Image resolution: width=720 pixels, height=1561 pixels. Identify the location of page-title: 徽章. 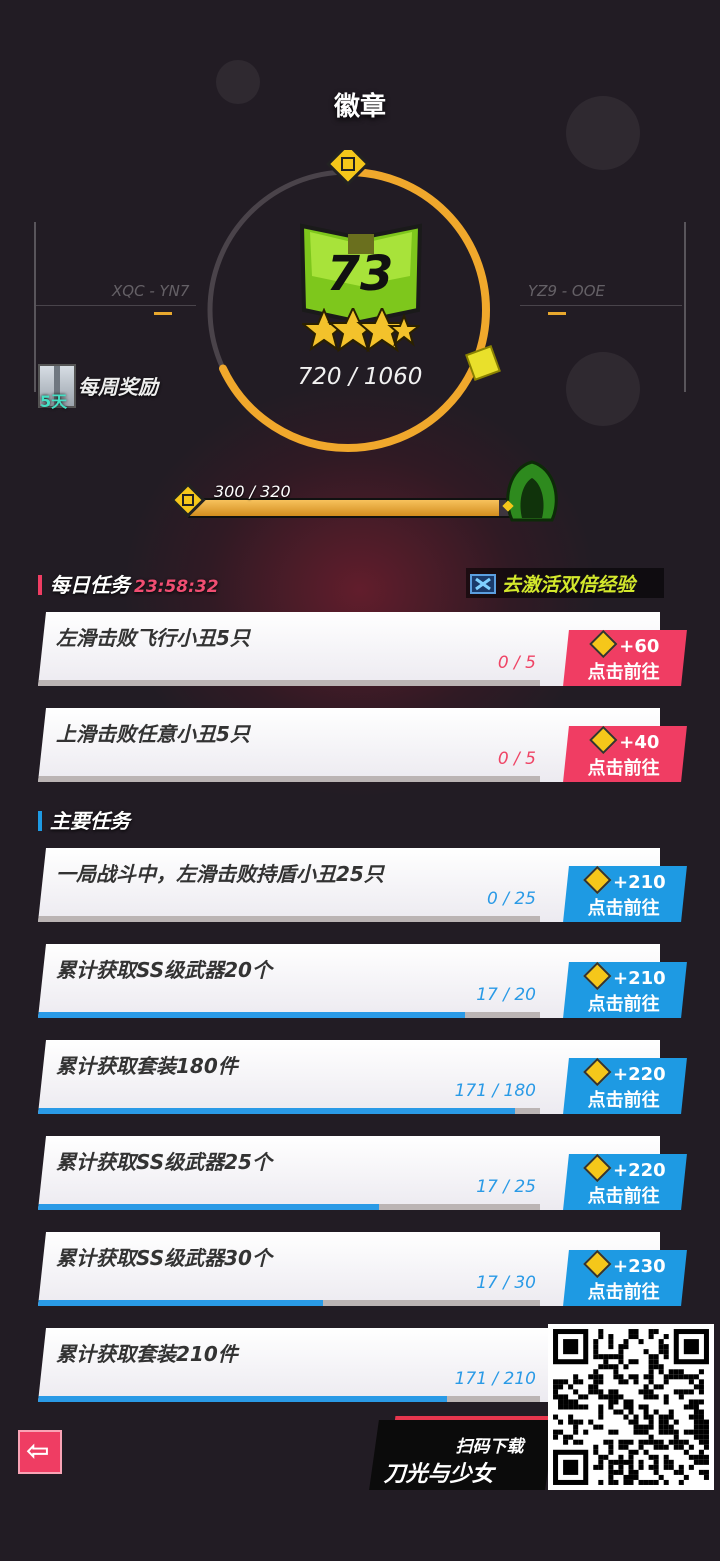
(359, 107).